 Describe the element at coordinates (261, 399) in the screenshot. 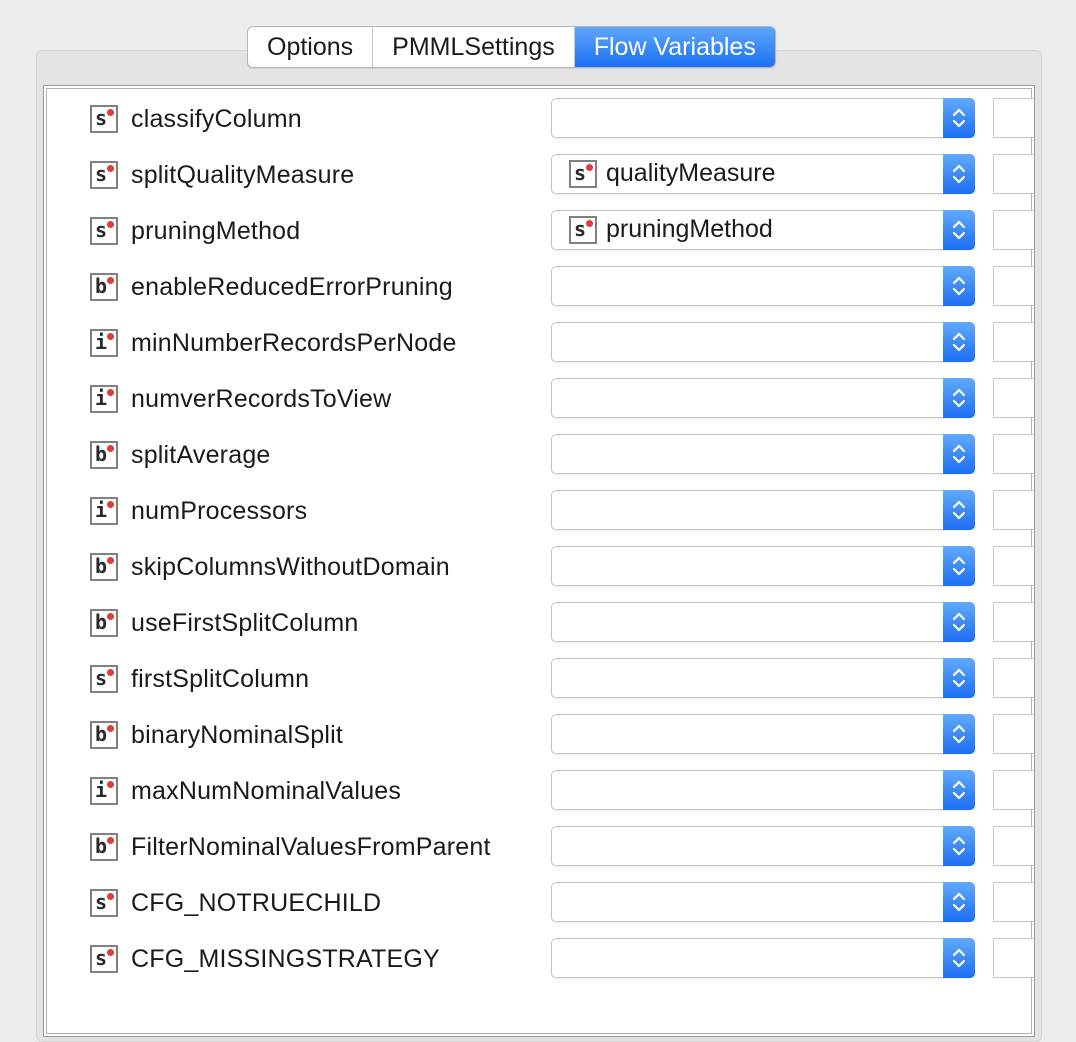

I see `parameter-name-label: numverRecordsToView` at that location.